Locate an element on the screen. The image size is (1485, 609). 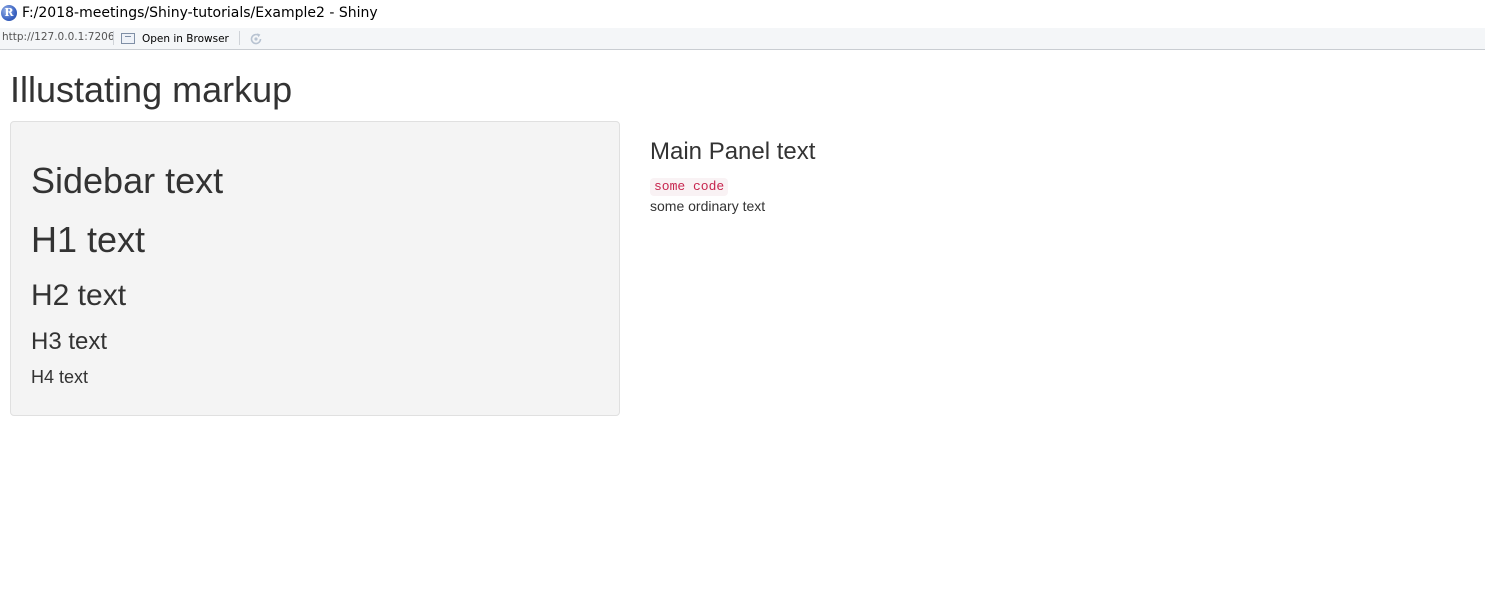
refresh-button is located at coordinates (256, 39).